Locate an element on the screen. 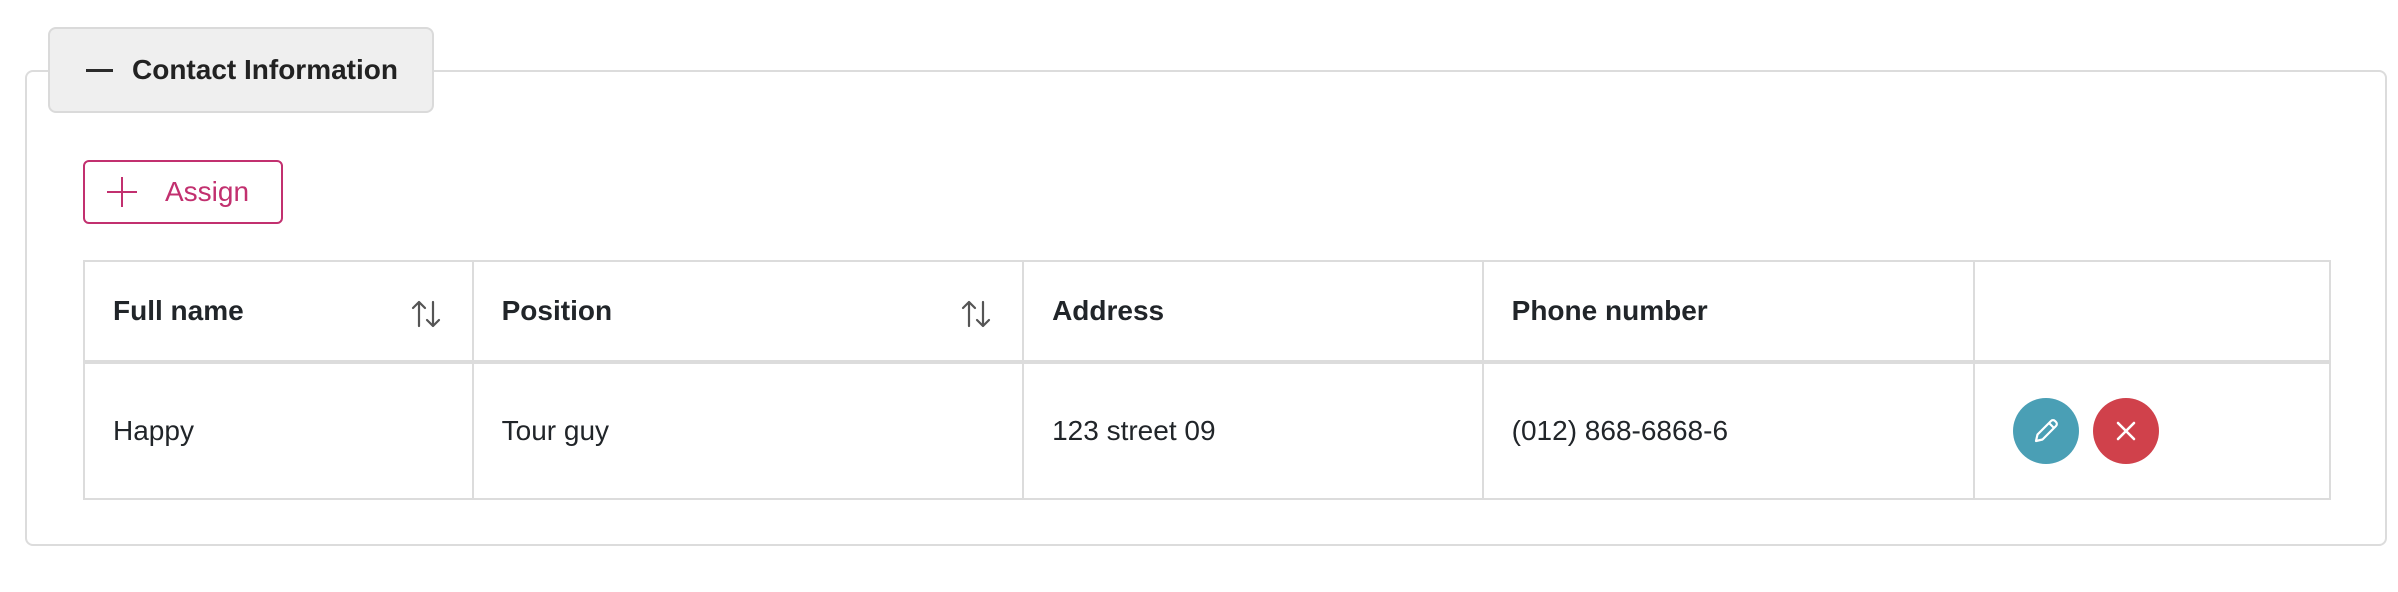 The width and height of the screenshot is (2398, 592). delete-button is located at coordinates (2126, 431).